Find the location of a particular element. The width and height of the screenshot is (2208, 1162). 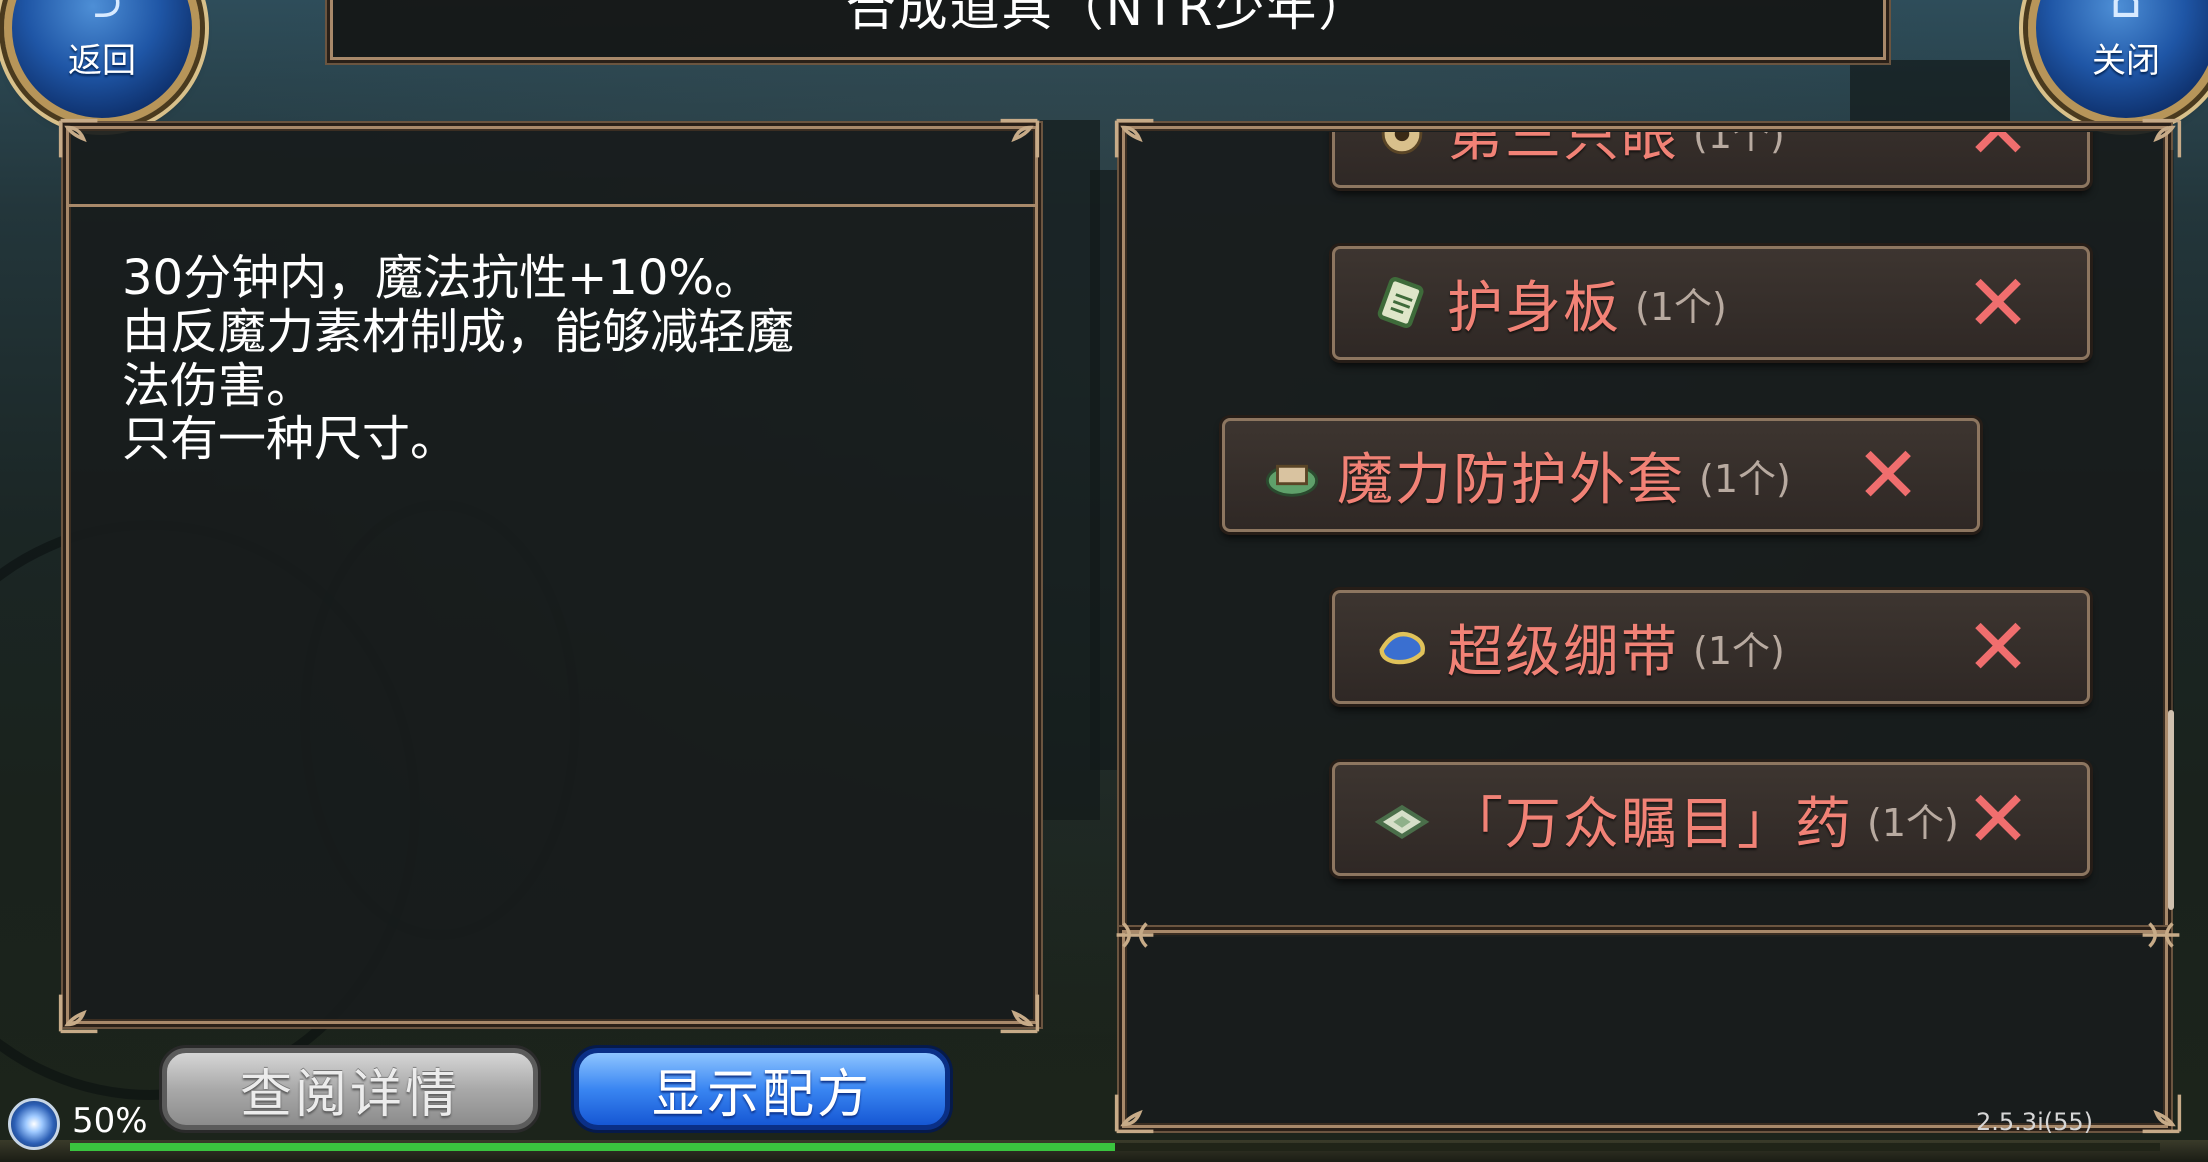

version-label: 2.5.3i(55) is located at coordinates (2034, 1122).